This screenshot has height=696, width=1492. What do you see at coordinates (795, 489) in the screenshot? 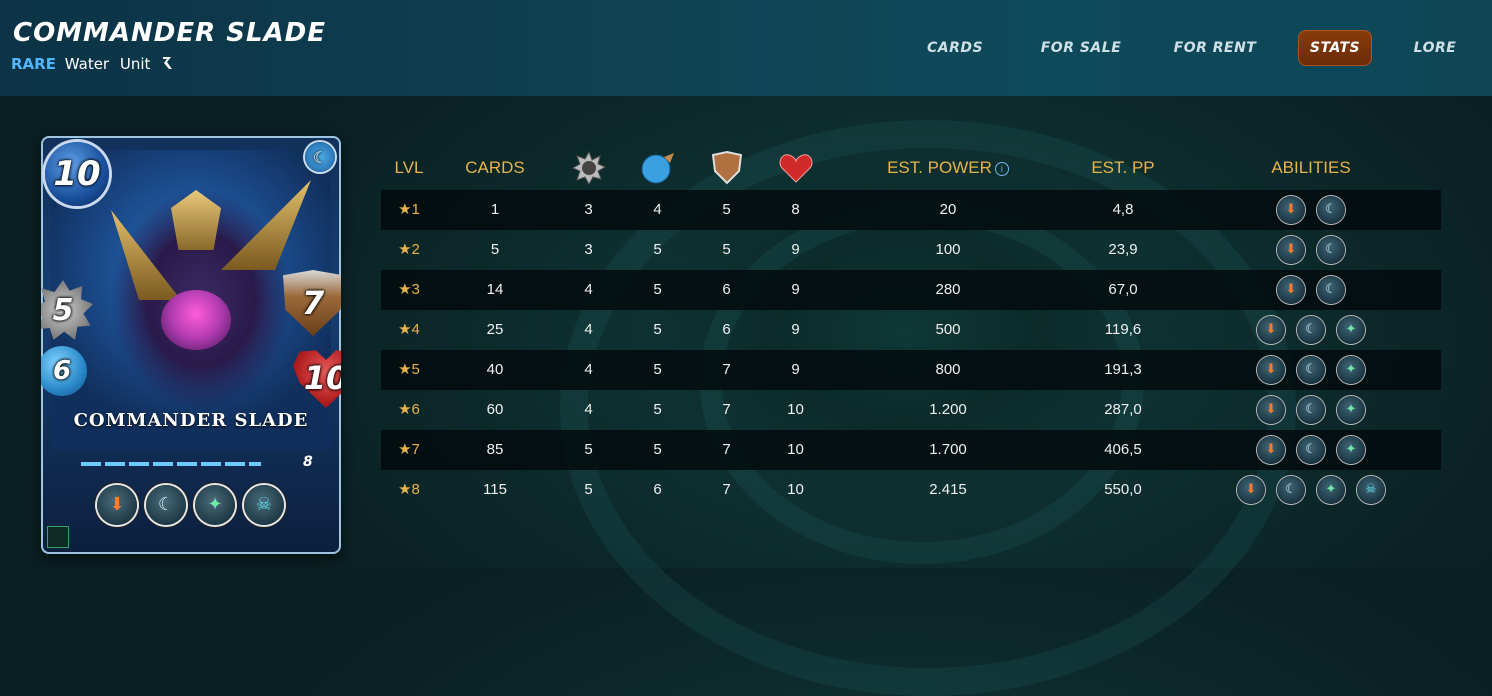
I see `cell-health: 10` at bounding box center [795, 489].